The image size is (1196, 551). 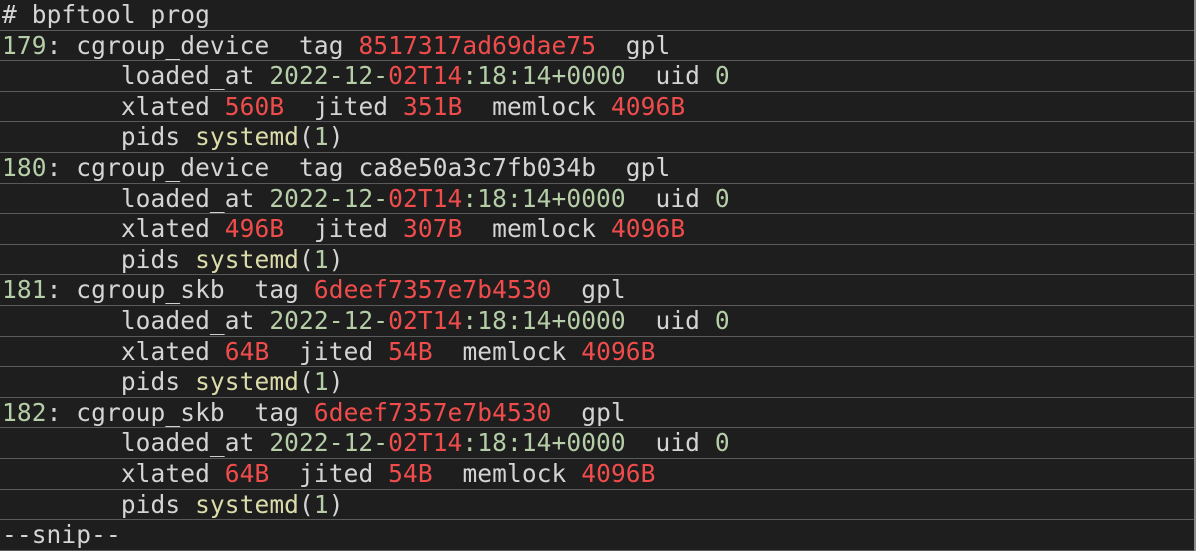 I want to click on program-sizes: xlated 496B jited 307B memlock 4096B, so click(x=597, y=229).